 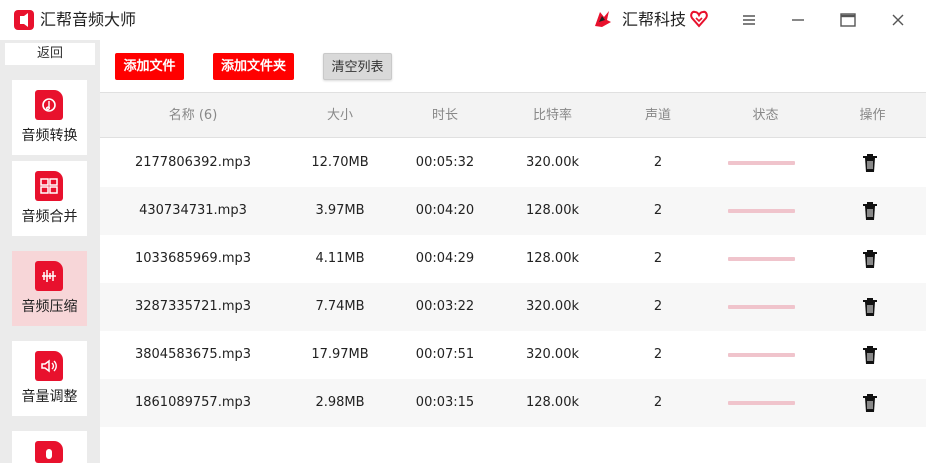 I want to click on table-header: 名称 (6) 大小 时长 比特率 声道 状态 操作, so click(x=513, y=115).